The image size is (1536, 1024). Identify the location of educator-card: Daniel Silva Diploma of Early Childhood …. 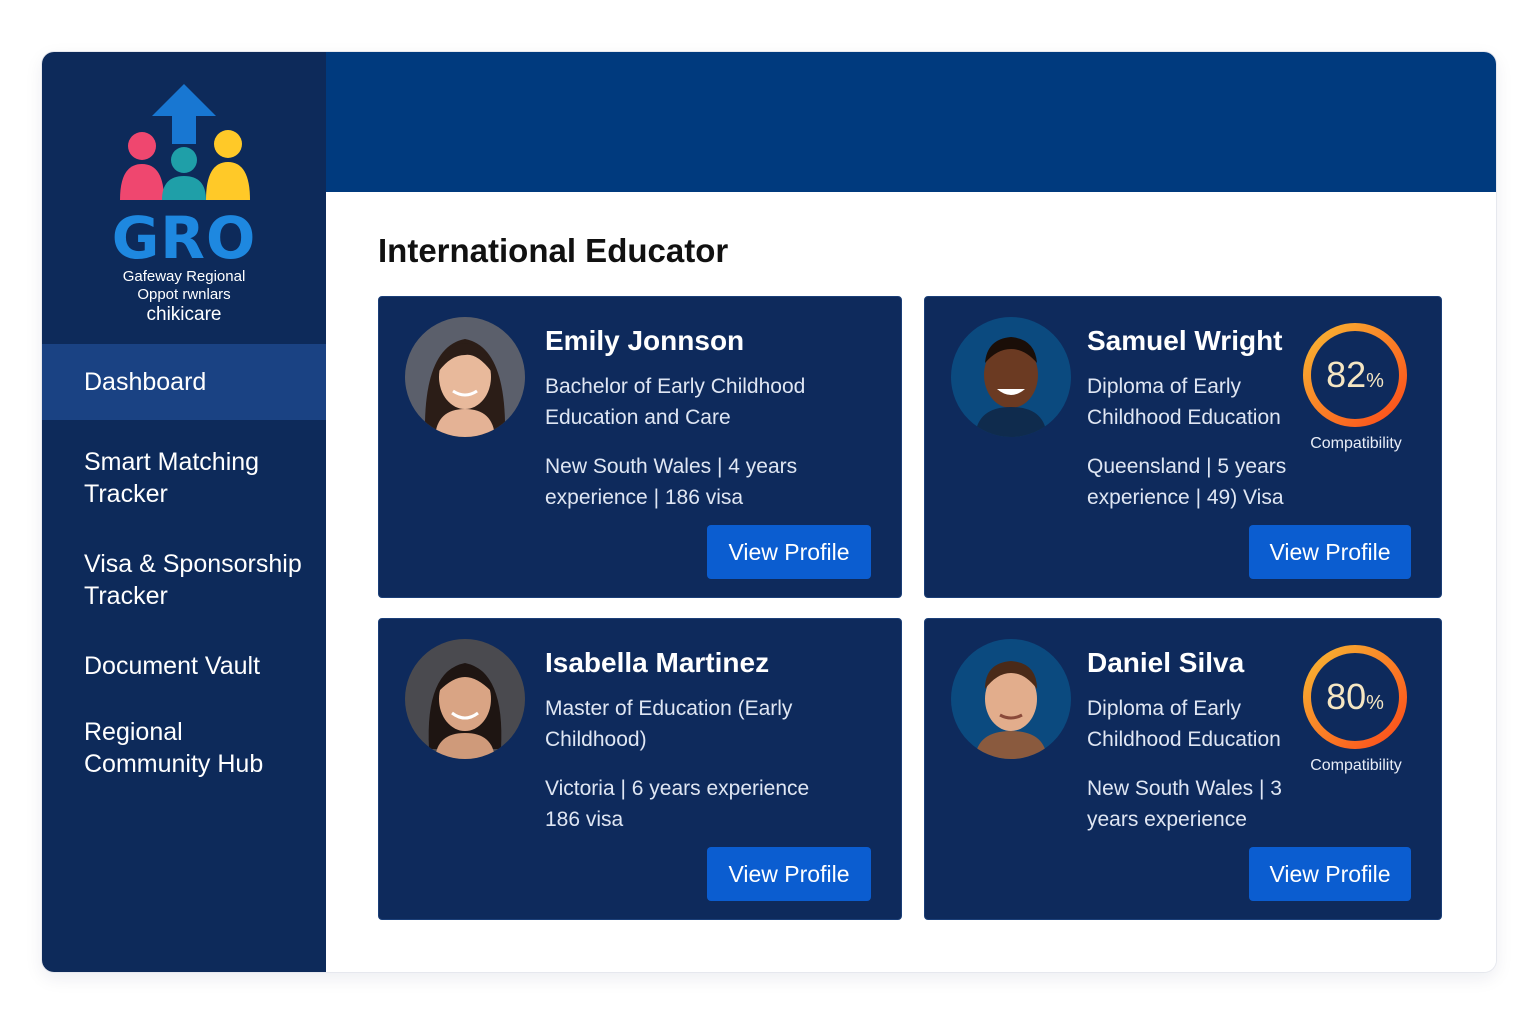
(1183, 769).